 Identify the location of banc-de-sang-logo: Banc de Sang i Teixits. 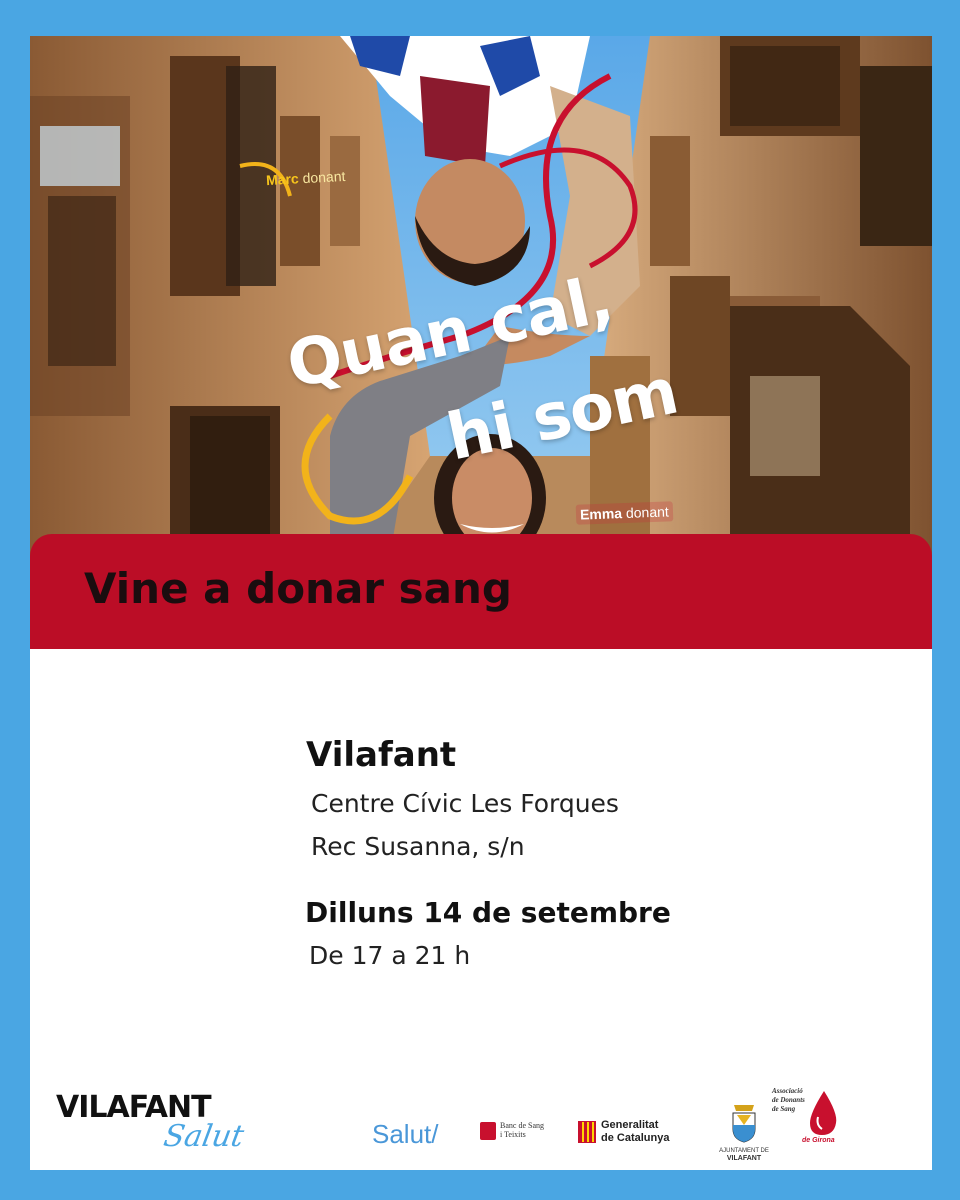
(525, 1130).